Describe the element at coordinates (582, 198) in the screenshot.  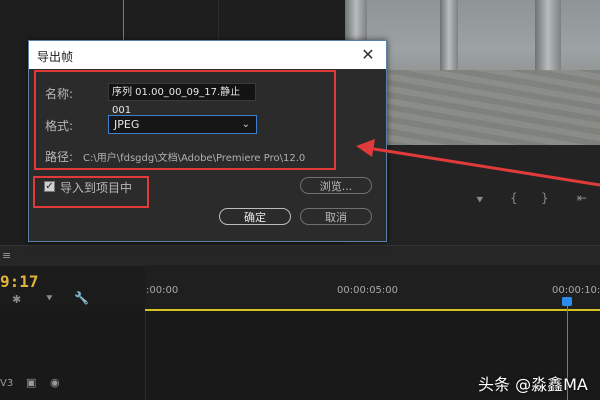
I see `go-to-in-icon: ⇤` at that location.